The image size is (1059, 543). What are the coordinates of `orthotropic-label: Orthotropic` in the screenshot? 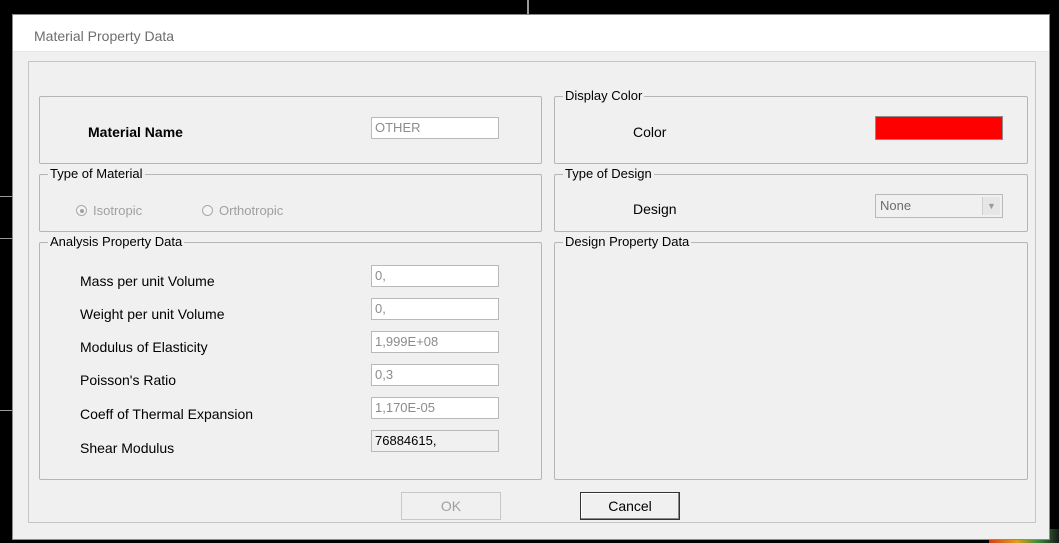 It's located at (251, 210).